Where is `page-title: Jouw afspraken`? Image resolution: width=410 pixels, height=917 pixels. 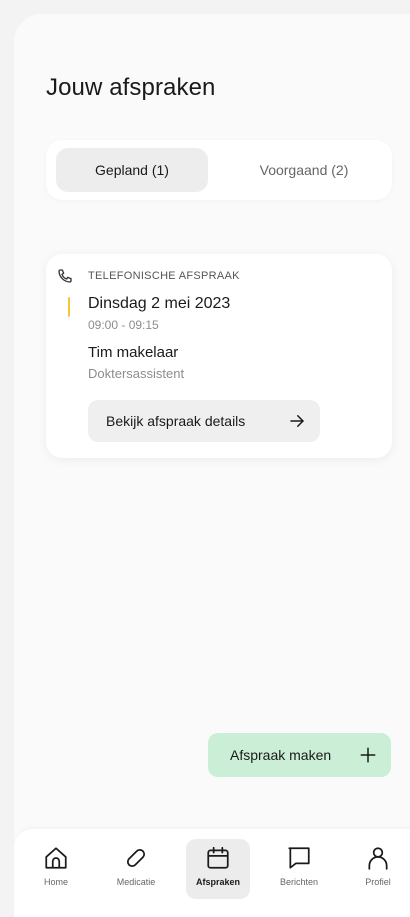
page-title: Jouw afspraken is located at coordinates (131, 87).